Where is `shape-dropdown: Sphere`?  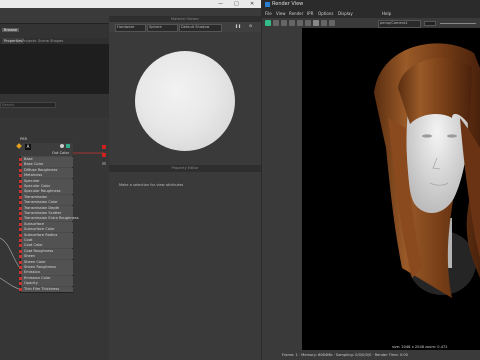
shape-dropdown: Sphere is located at coordinates (162, 28).